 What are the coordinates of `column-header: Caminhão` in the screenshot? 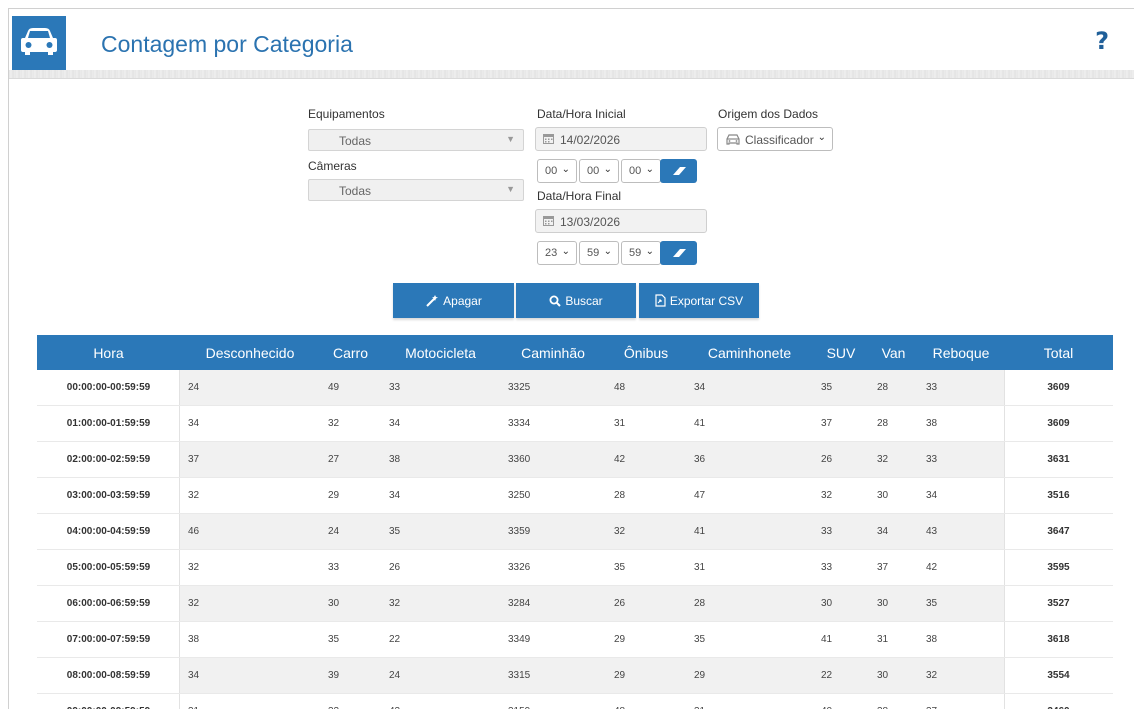 It's located at (553, 352).